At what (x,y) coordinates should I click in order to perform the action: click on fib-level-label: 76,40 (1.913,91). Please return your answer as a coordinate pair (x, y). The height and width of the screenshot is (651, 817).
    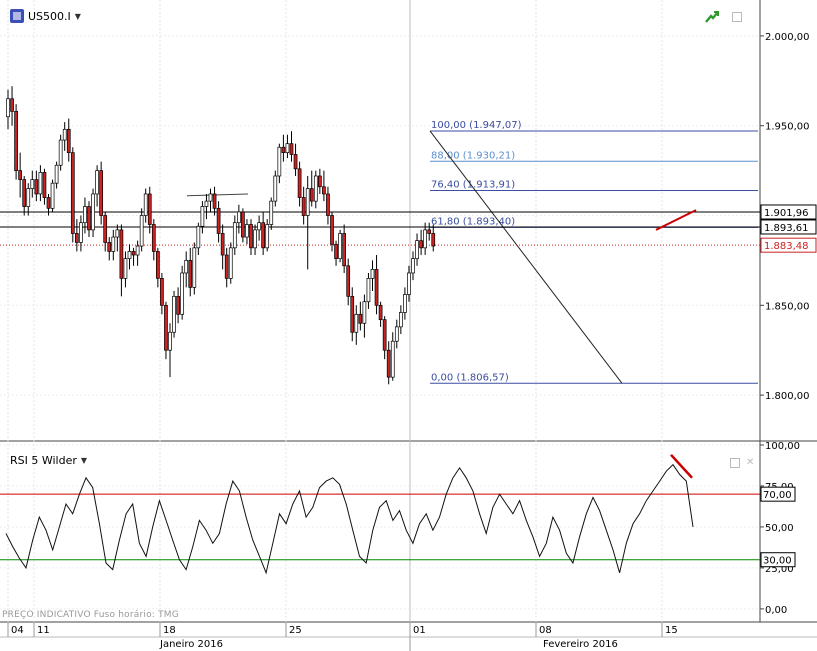
    Looking at the image, I should click on (473, 185).